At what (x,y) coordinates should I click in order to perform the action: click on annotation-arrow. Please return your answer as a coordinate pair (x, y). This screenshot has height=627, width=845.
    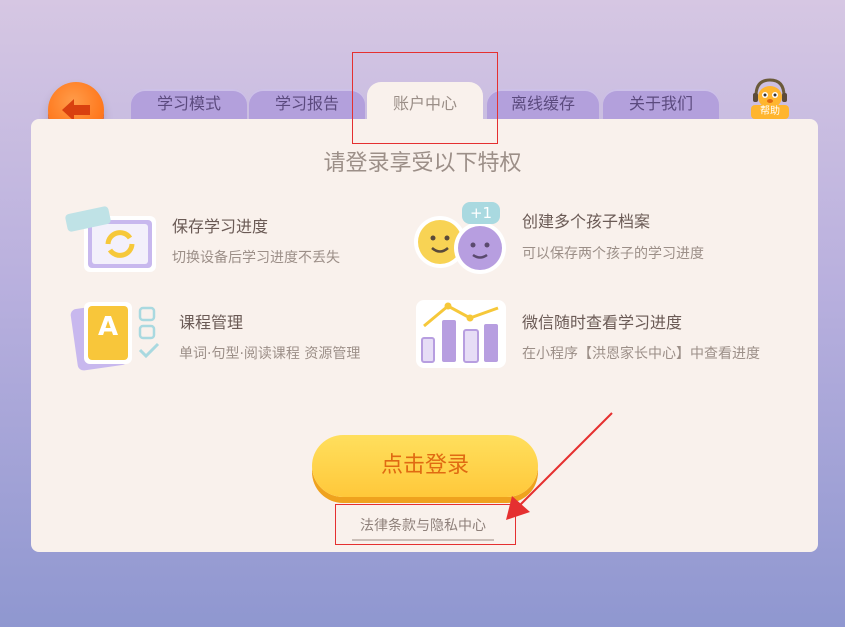
    Looking at the image, I should click on (559, 466).